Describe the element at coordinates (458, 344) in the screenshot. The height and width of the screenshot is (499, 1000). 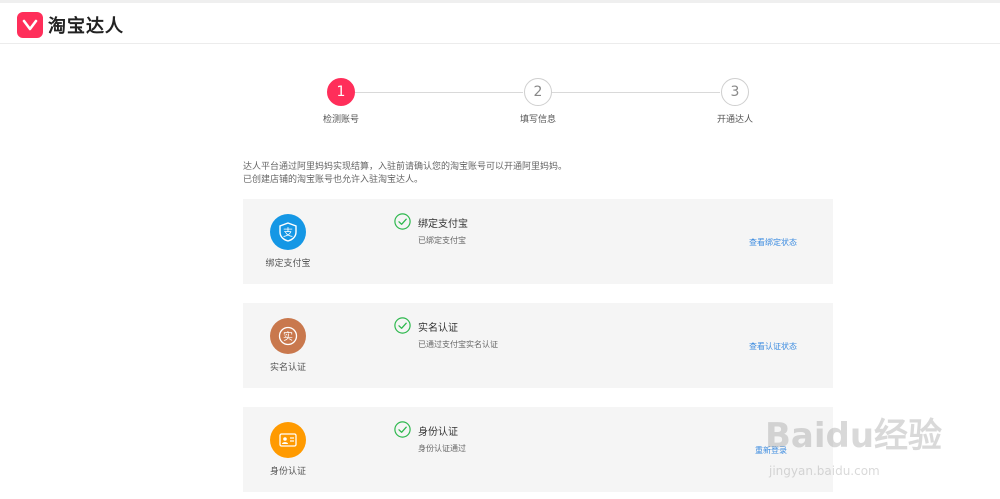
I see `card-desc: 已通过支付宝实名认证` at that location.